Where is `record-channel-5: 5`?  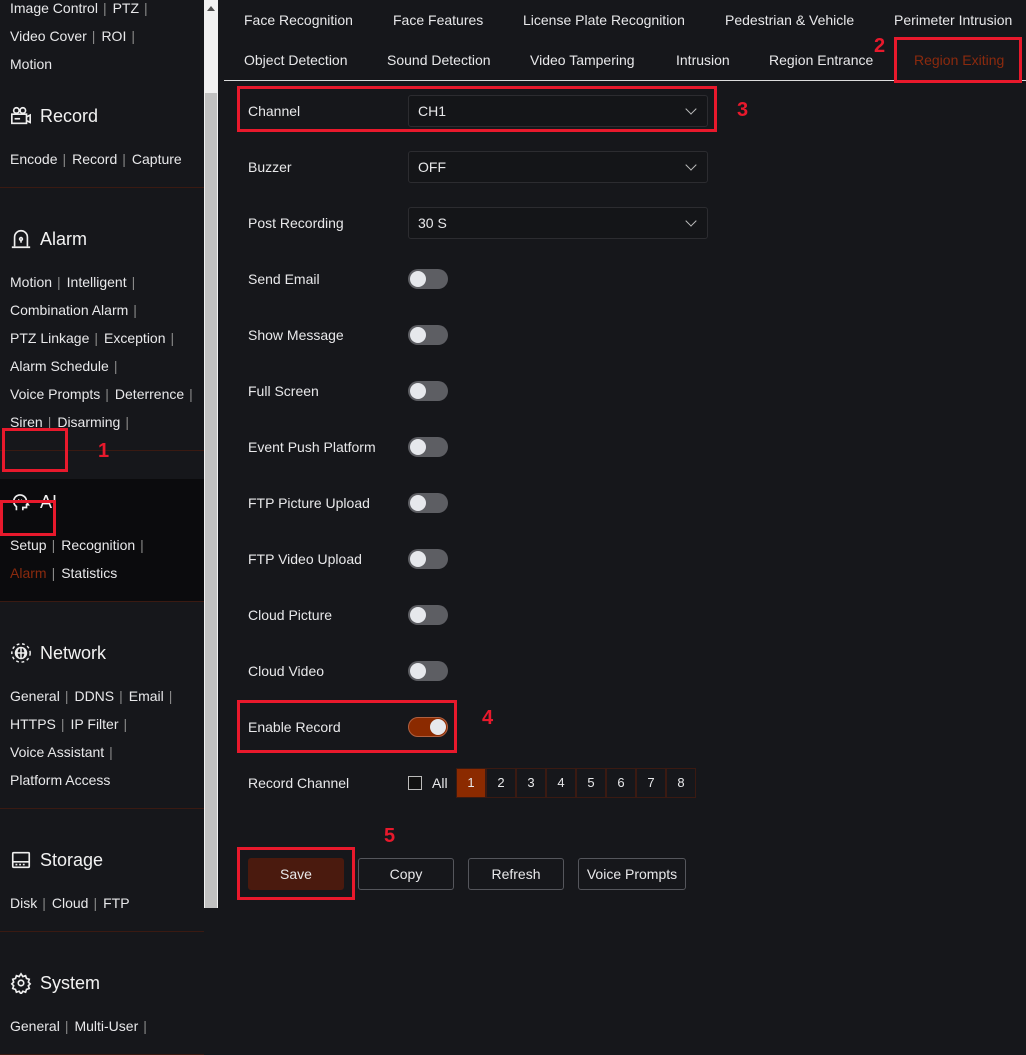
record-channel-5: 5 is located at coordinates (591, 783).